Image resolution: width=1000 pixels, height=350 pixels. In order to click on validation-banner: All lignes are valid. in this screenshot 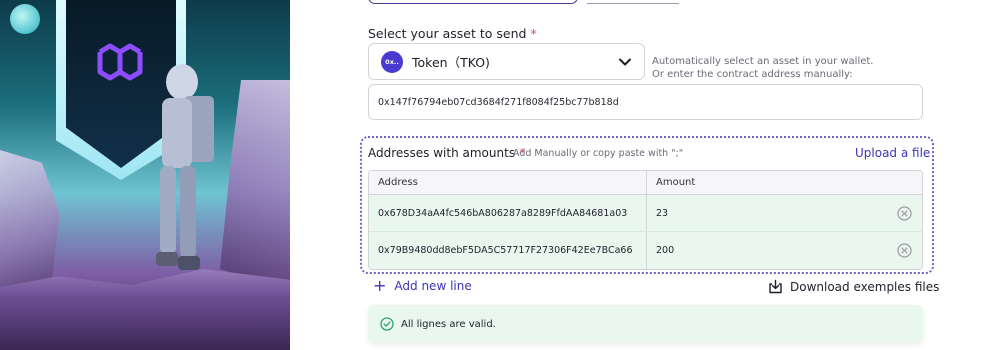, I will do `click(645, 324)`.